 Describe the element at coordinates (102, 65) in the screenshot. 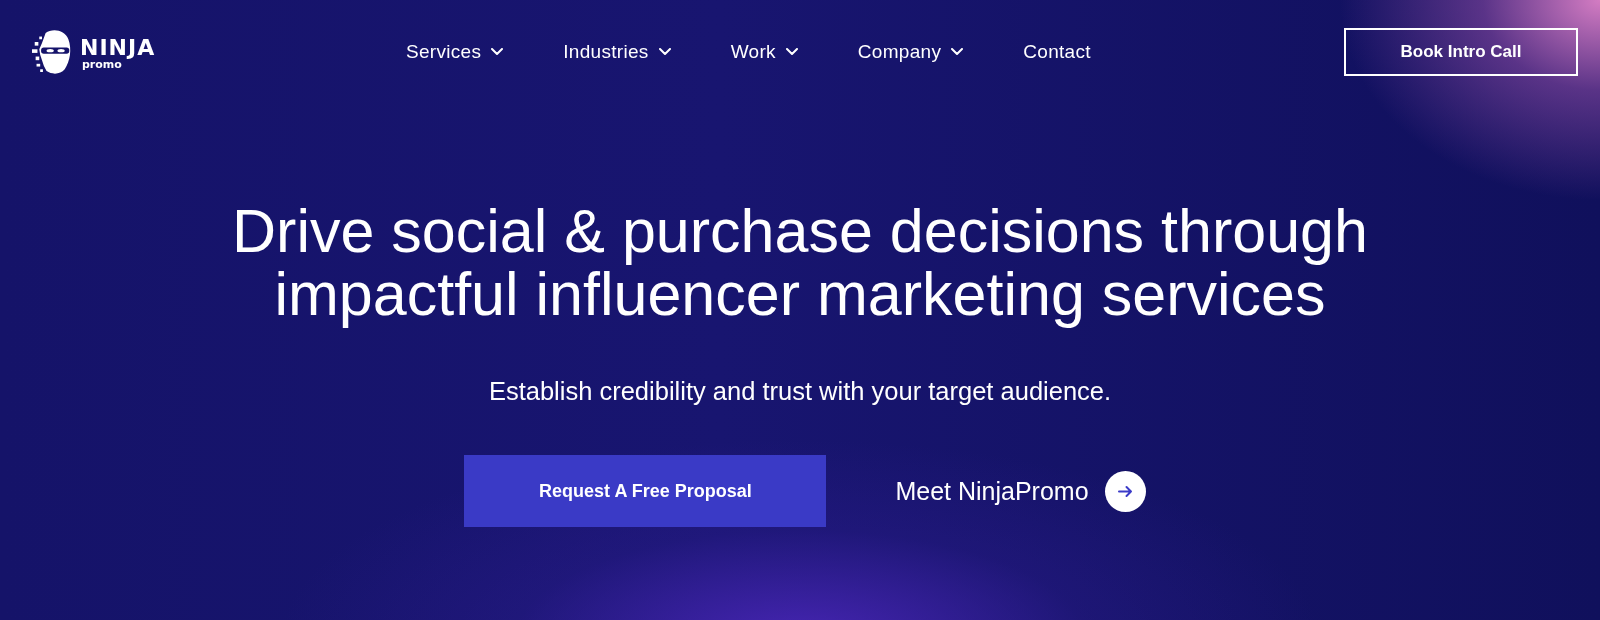

I see `logo-subtitle: promo` at that location.